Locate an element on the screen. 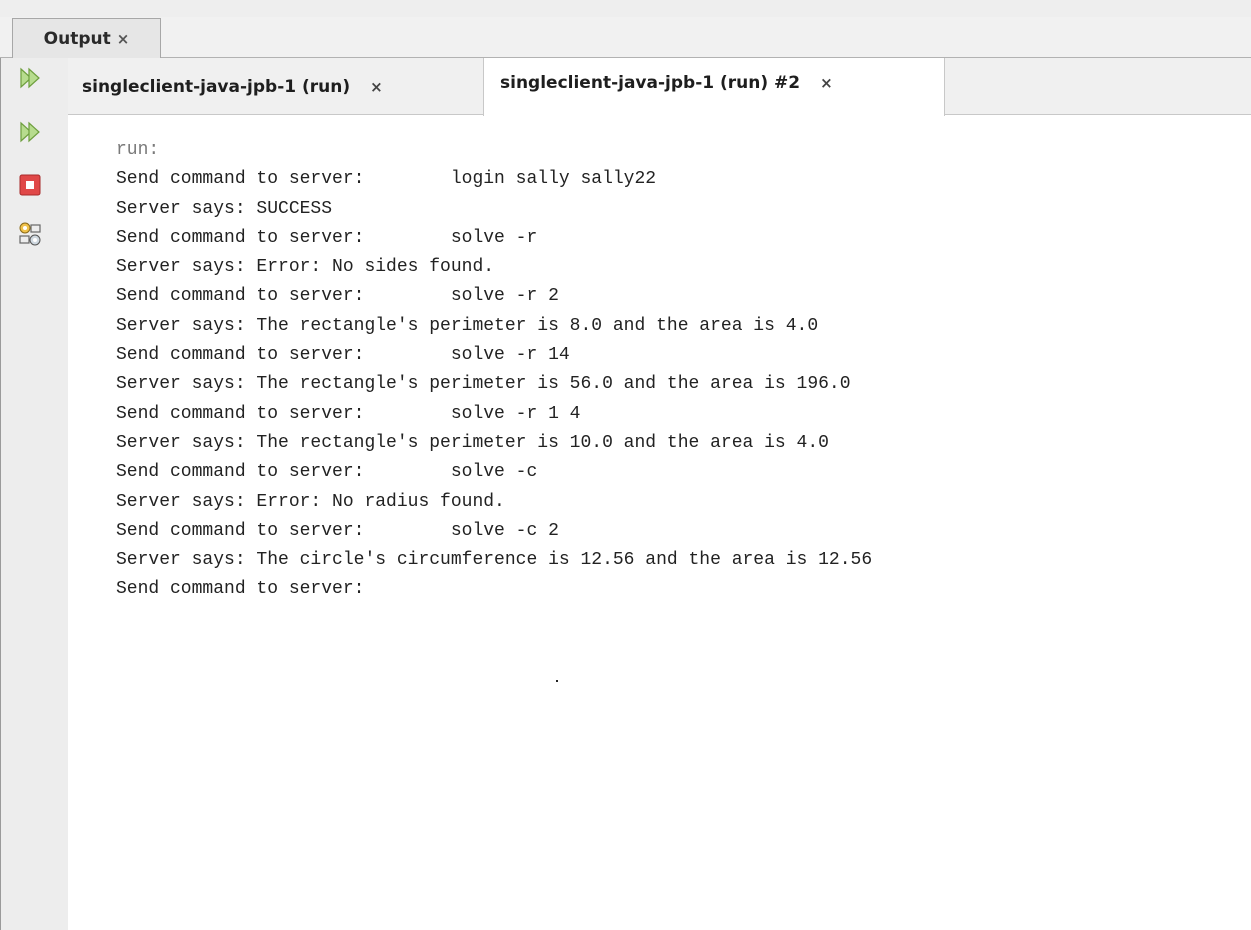  output-panel-tab: Output × is located at coordinates (86, 38).